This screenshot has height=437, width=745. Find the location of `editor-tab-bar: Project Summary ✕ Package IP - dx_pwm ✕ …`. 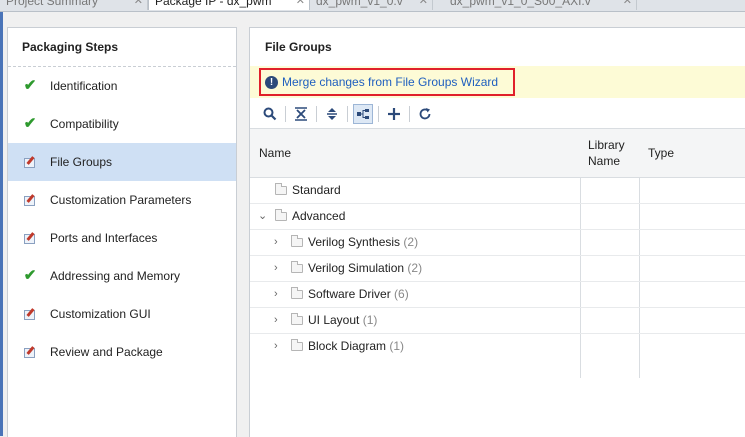

editor-tab-bar: Project Summary ✕ Package IP - dx_pwm ✕ … is located at coordinates (372, 6).